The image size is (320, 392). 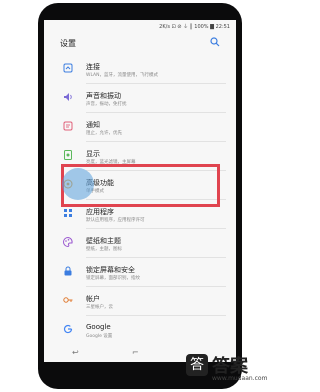 I want to click on key-icon, so click(x=68, y=300).